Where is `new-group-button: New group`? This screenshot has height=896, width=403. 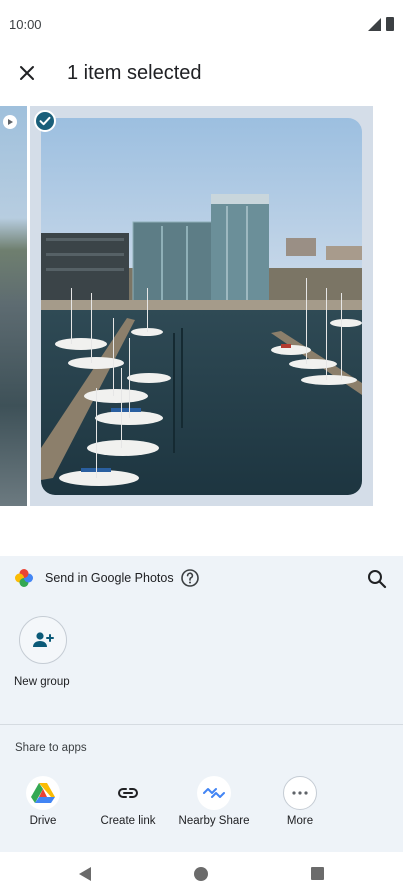
new-group-button: New group is located at coordinates (44, 654).